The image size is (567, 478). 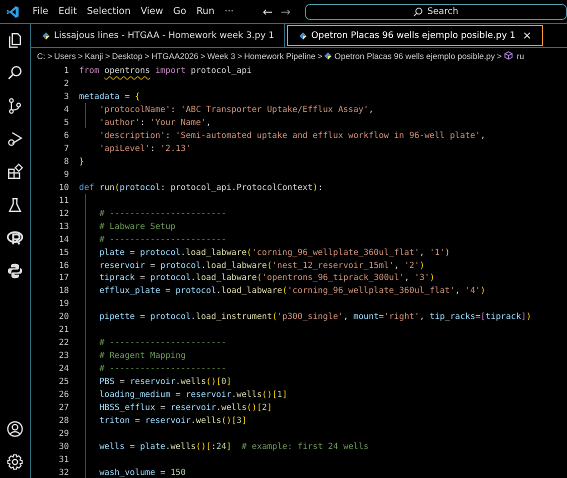 What do you see at coordinates (15, 271) in the screenshot?
I see `python-logo-icon` at bounding box center [15, 271].